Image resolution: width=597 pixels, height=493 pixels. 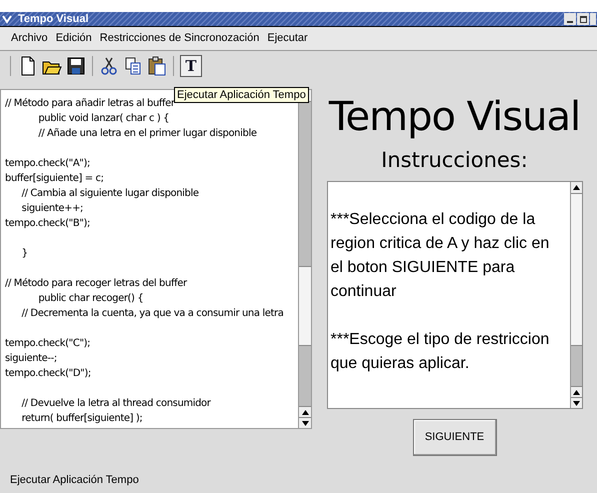 What do you see at coordinates (55, 179) in the screenshot?
I see `code-line: buffer[siguiente] = c;` at bounding box center [55, 179].